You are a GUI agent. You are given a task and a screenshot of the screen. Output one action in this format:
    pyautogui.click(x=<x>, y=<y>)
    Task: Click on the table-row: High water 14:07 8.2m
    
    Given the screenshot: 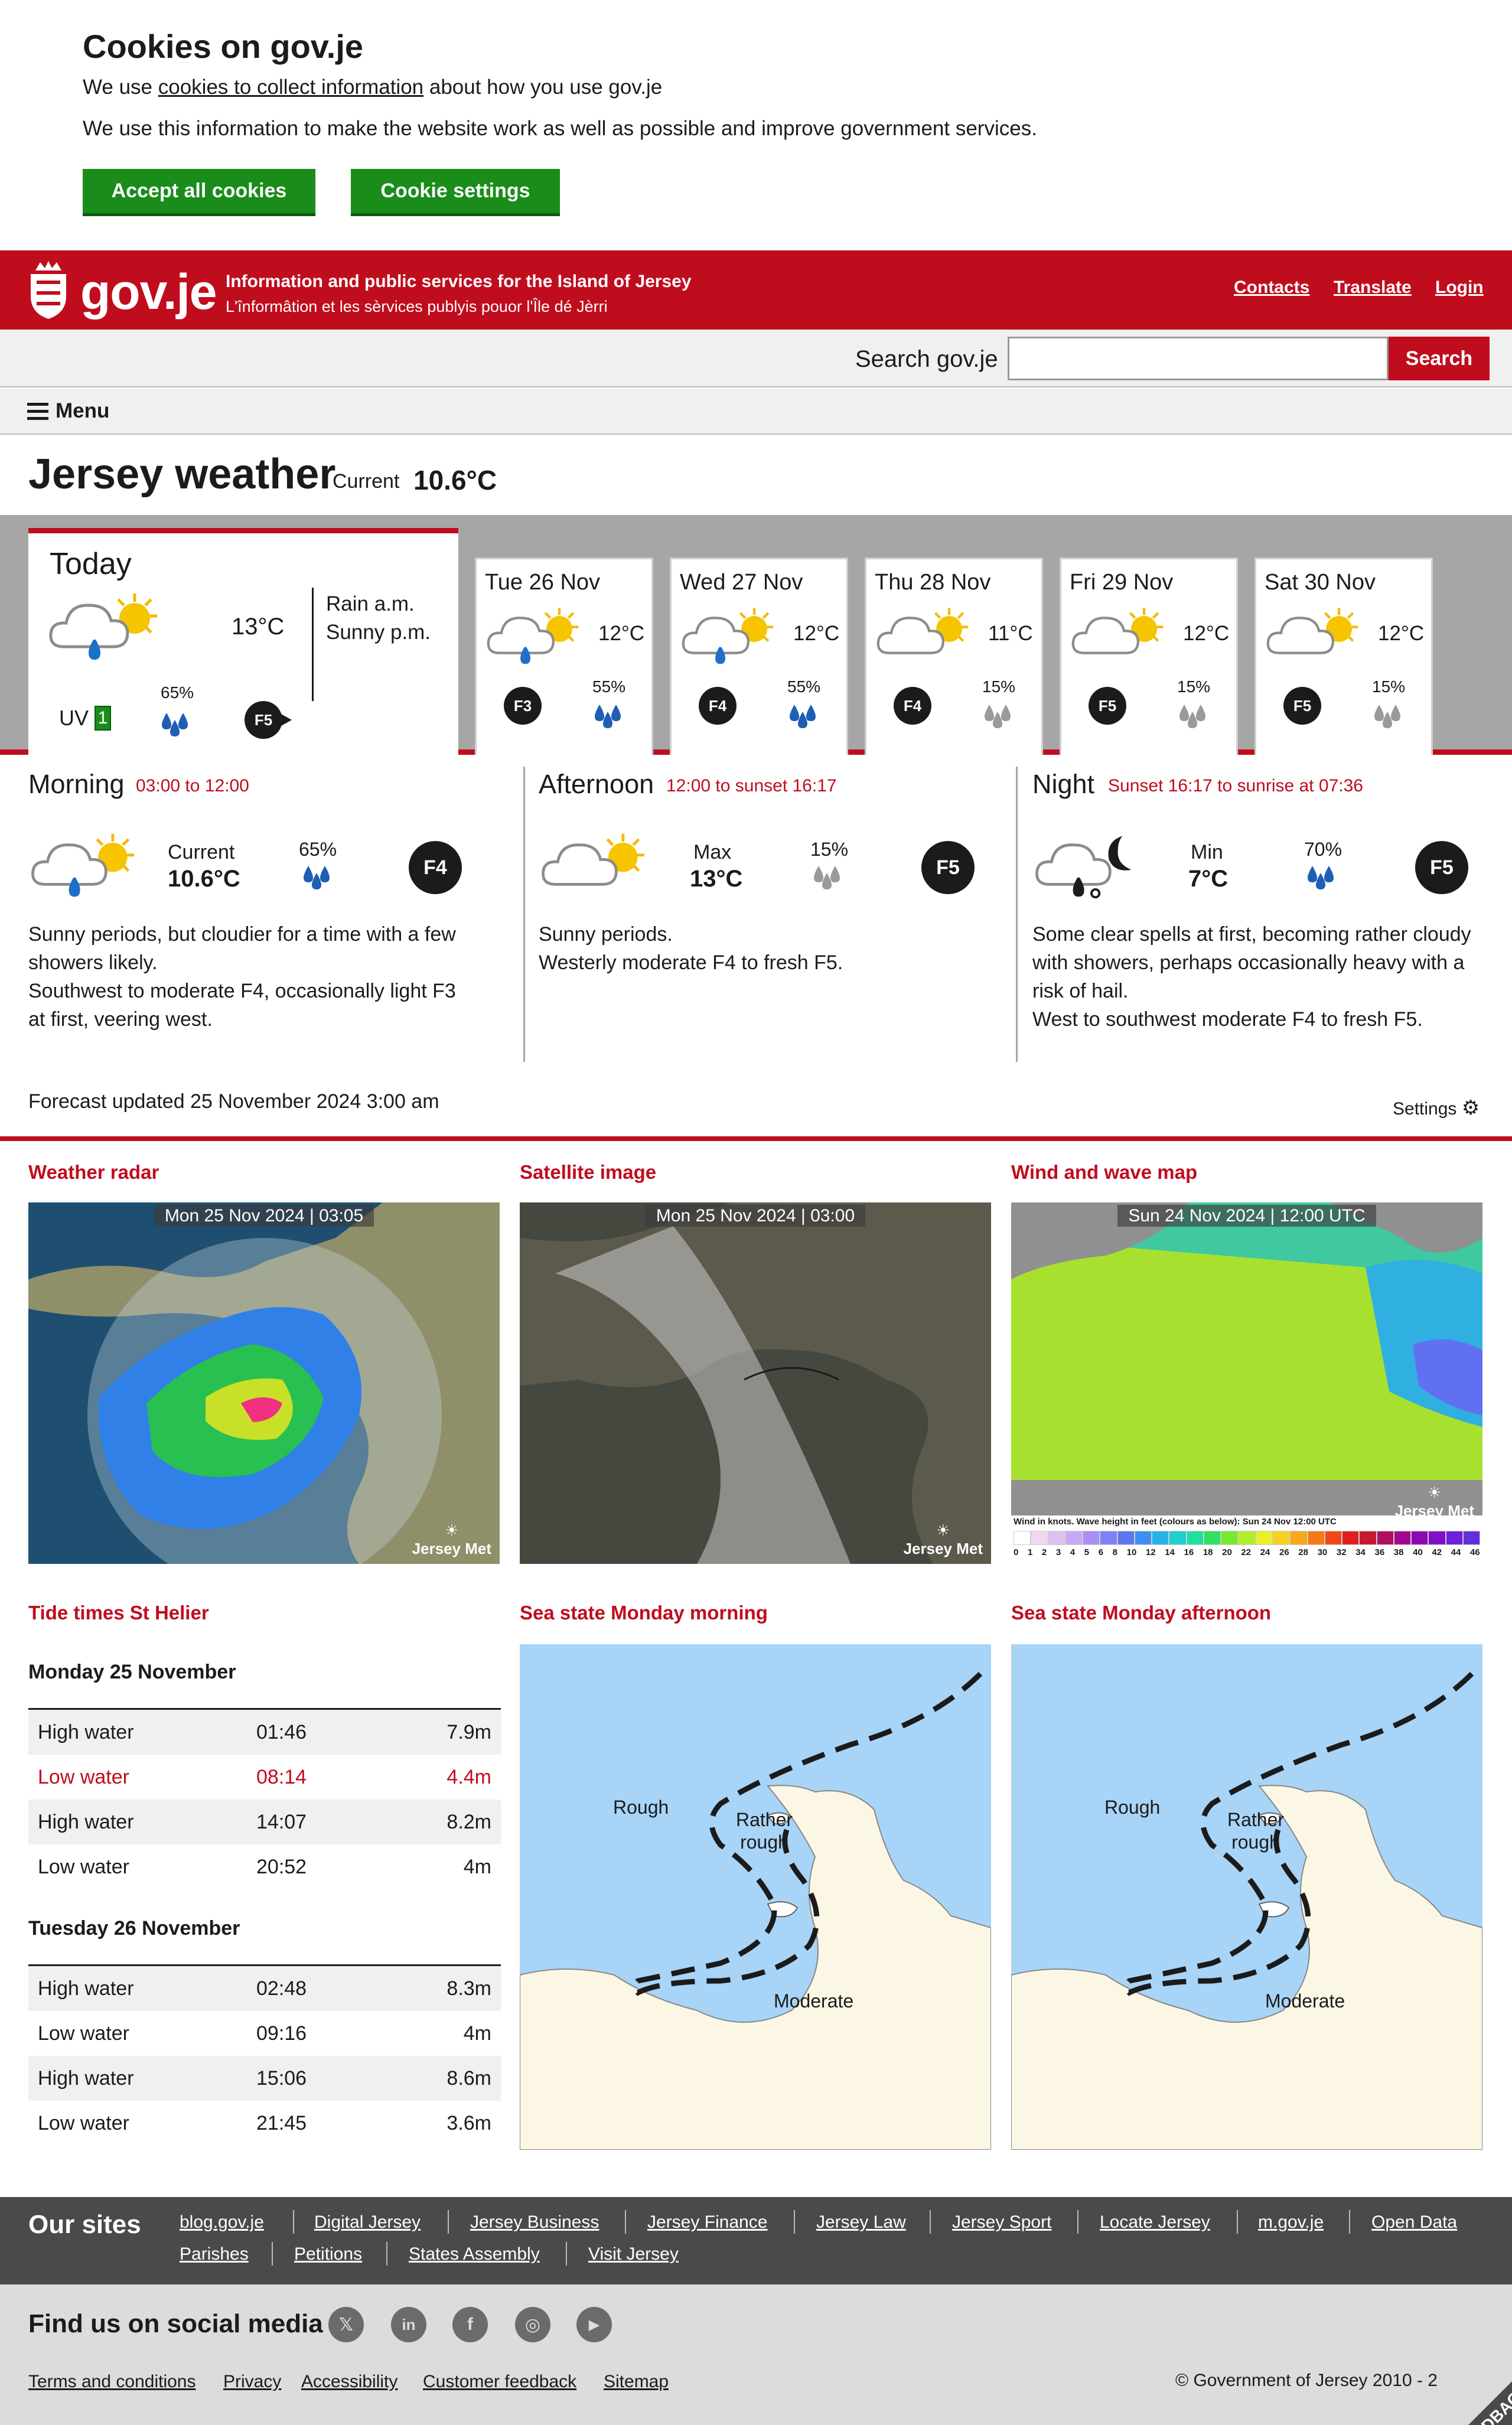 What is the action you would take?
    pyautogui.click(x=264, y=1822)
    